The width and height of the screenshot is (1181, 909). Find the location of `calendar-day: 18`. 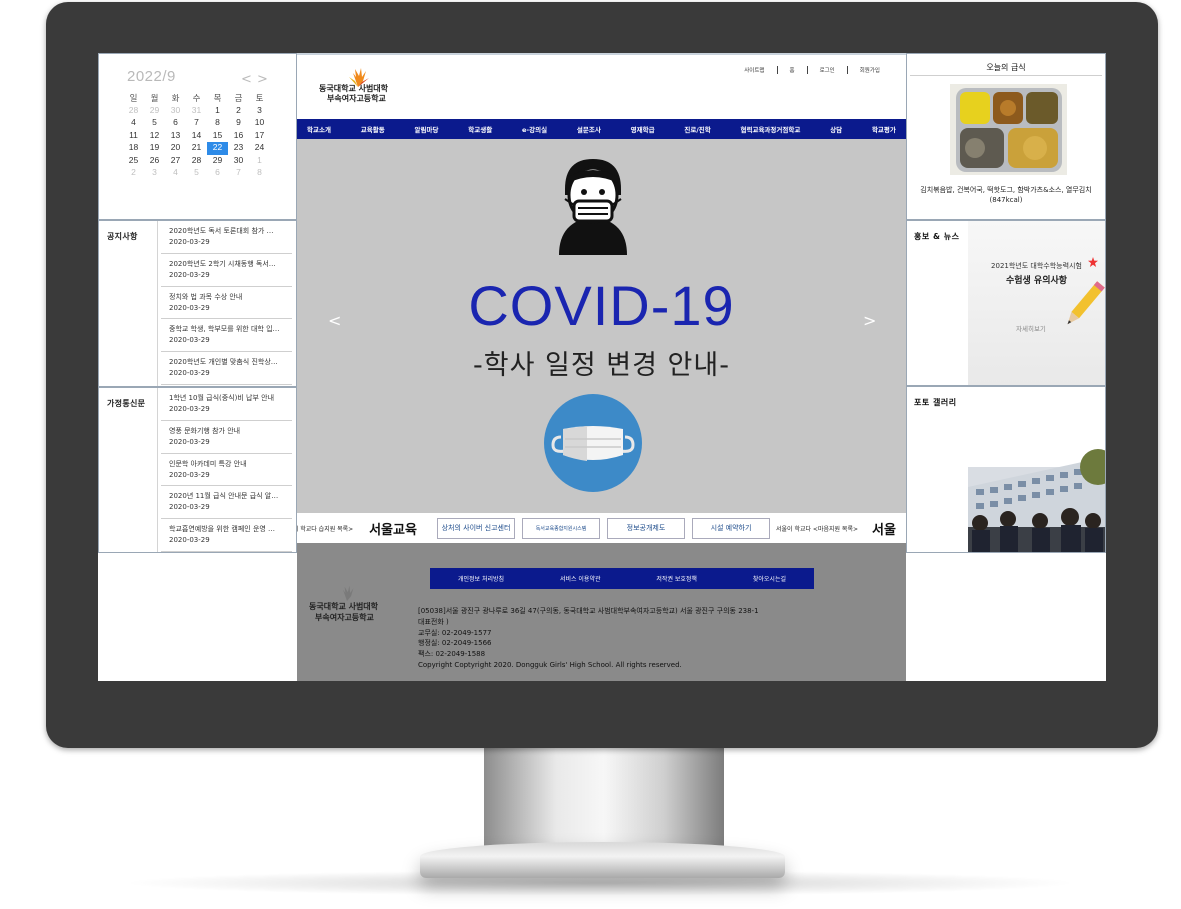

calendar-day: 18 is located at coordinates (133, 148).